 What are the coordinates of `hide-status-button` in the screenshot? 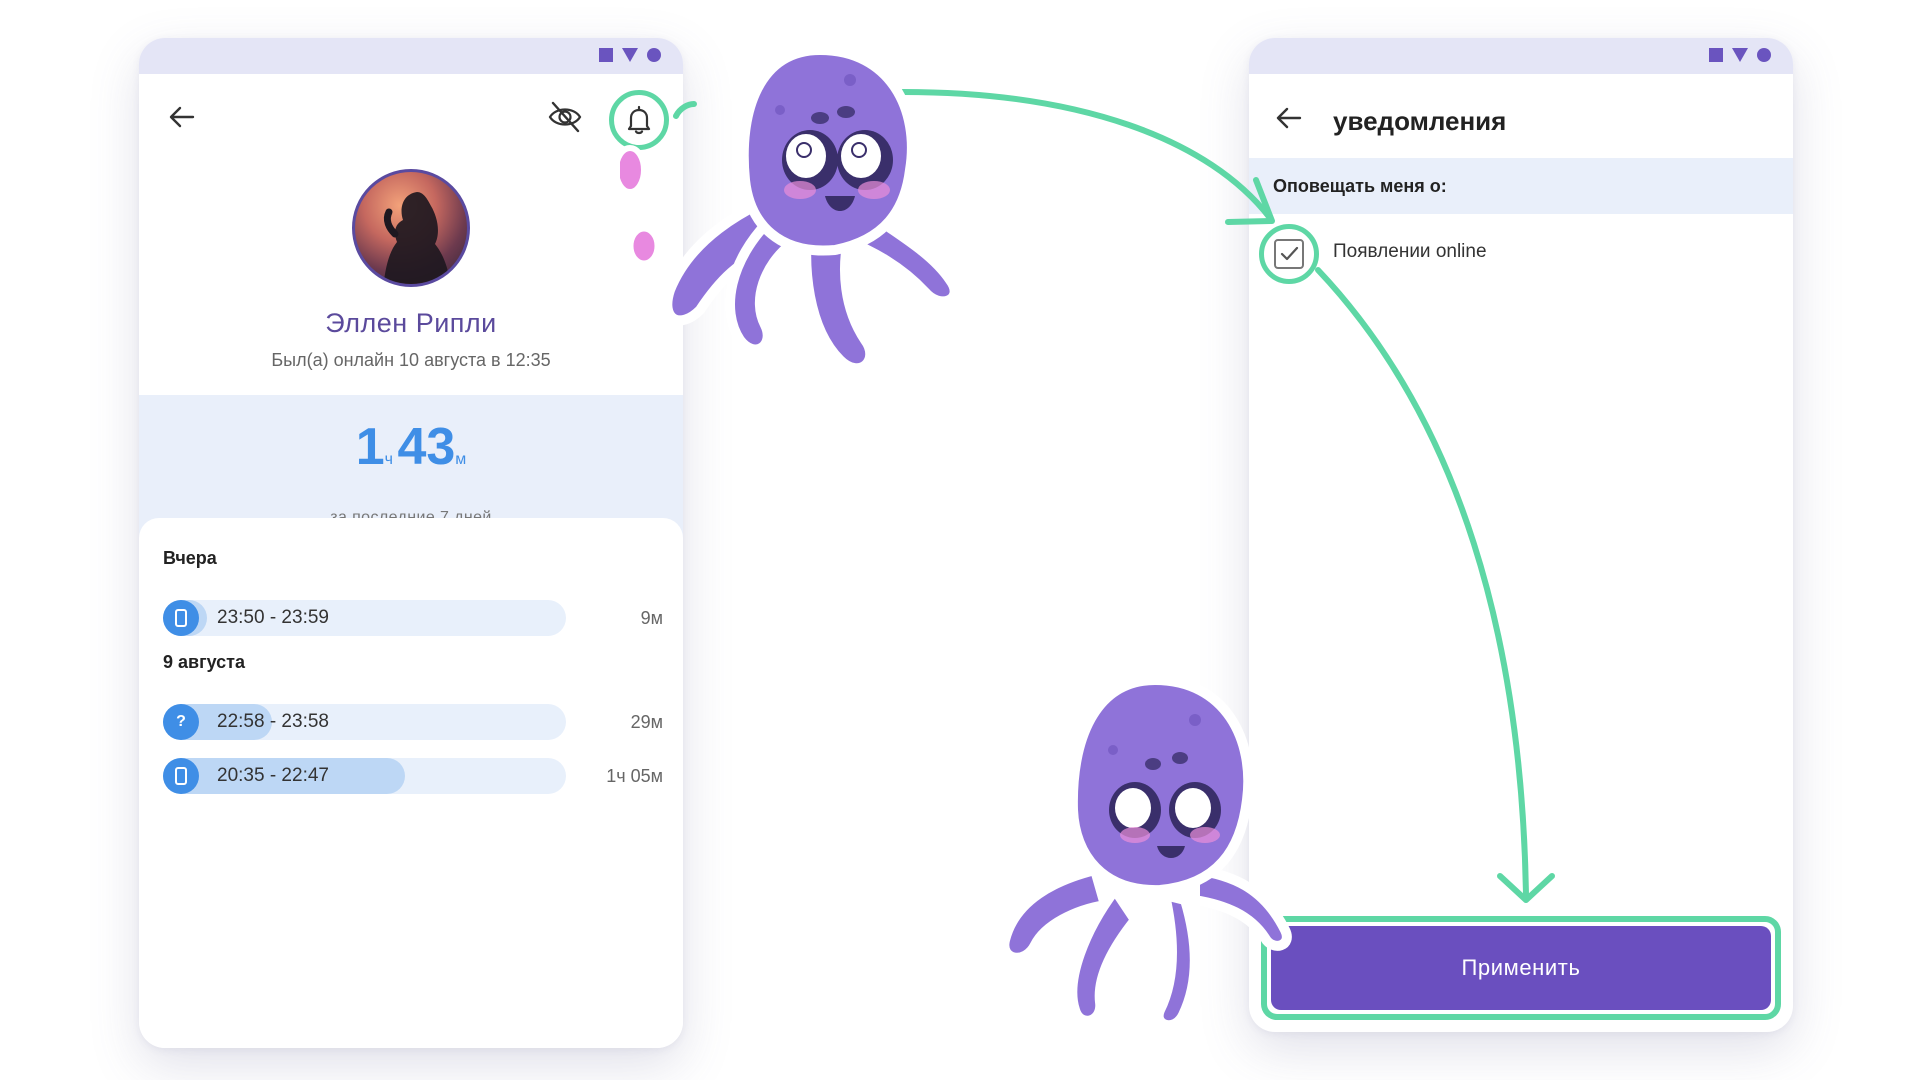 It's located at (565, 117).